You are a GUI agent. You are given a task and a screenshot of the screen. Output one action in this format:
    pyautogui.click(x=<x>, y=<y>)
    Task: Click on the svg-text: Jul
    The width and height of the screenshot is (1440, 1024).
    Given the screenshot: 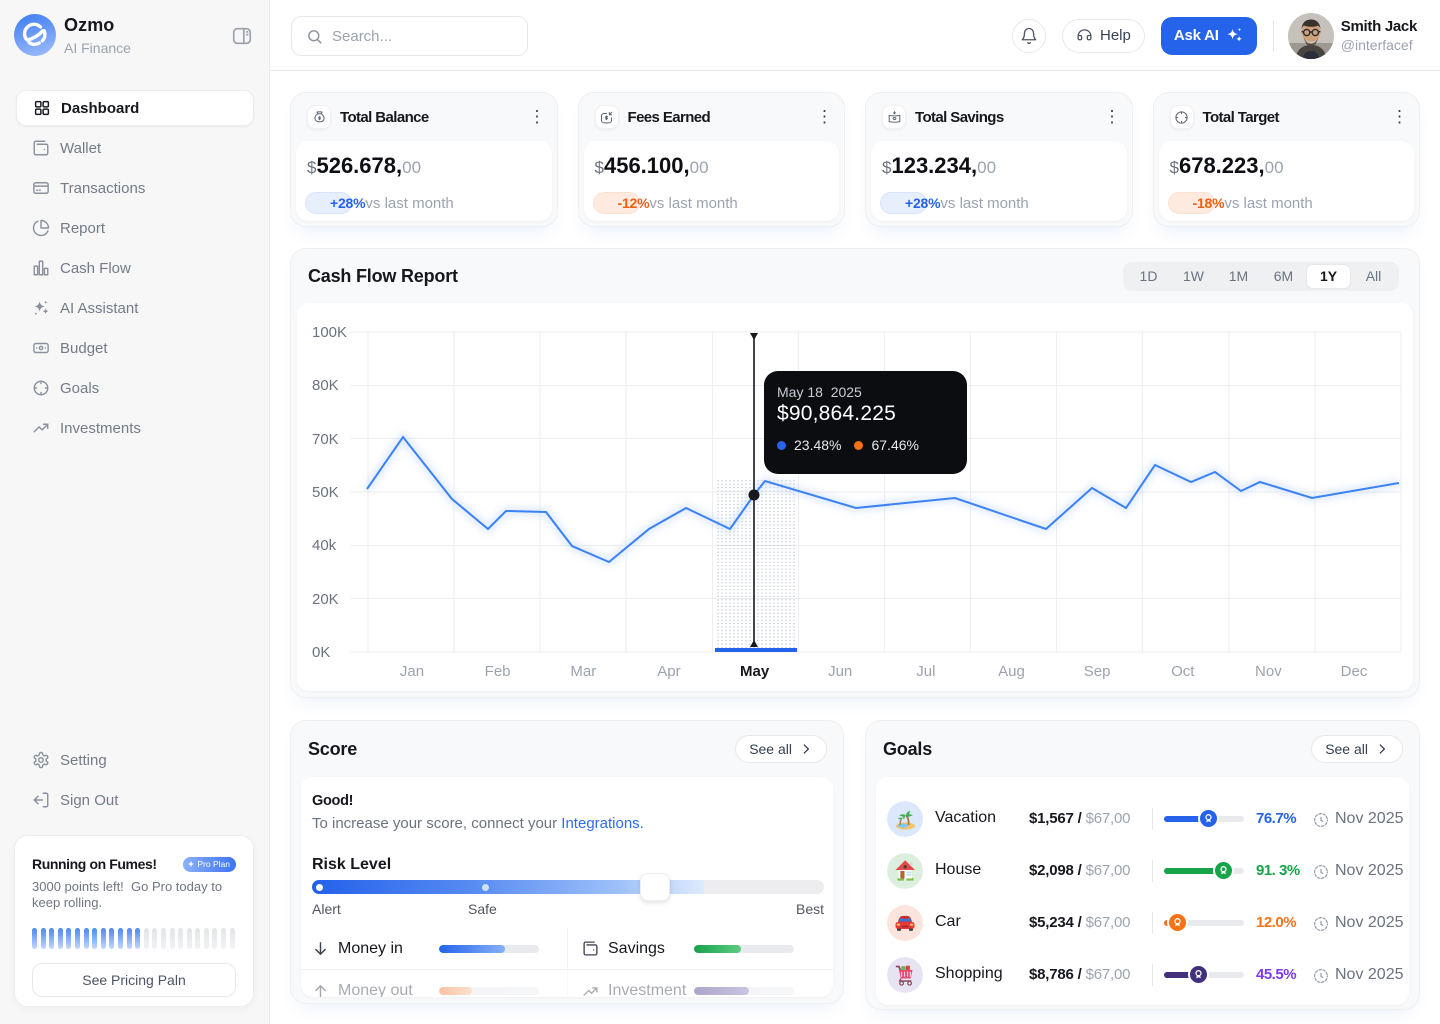 What is the action you would take?
    pyautogui.click(x=925, y=671)
    